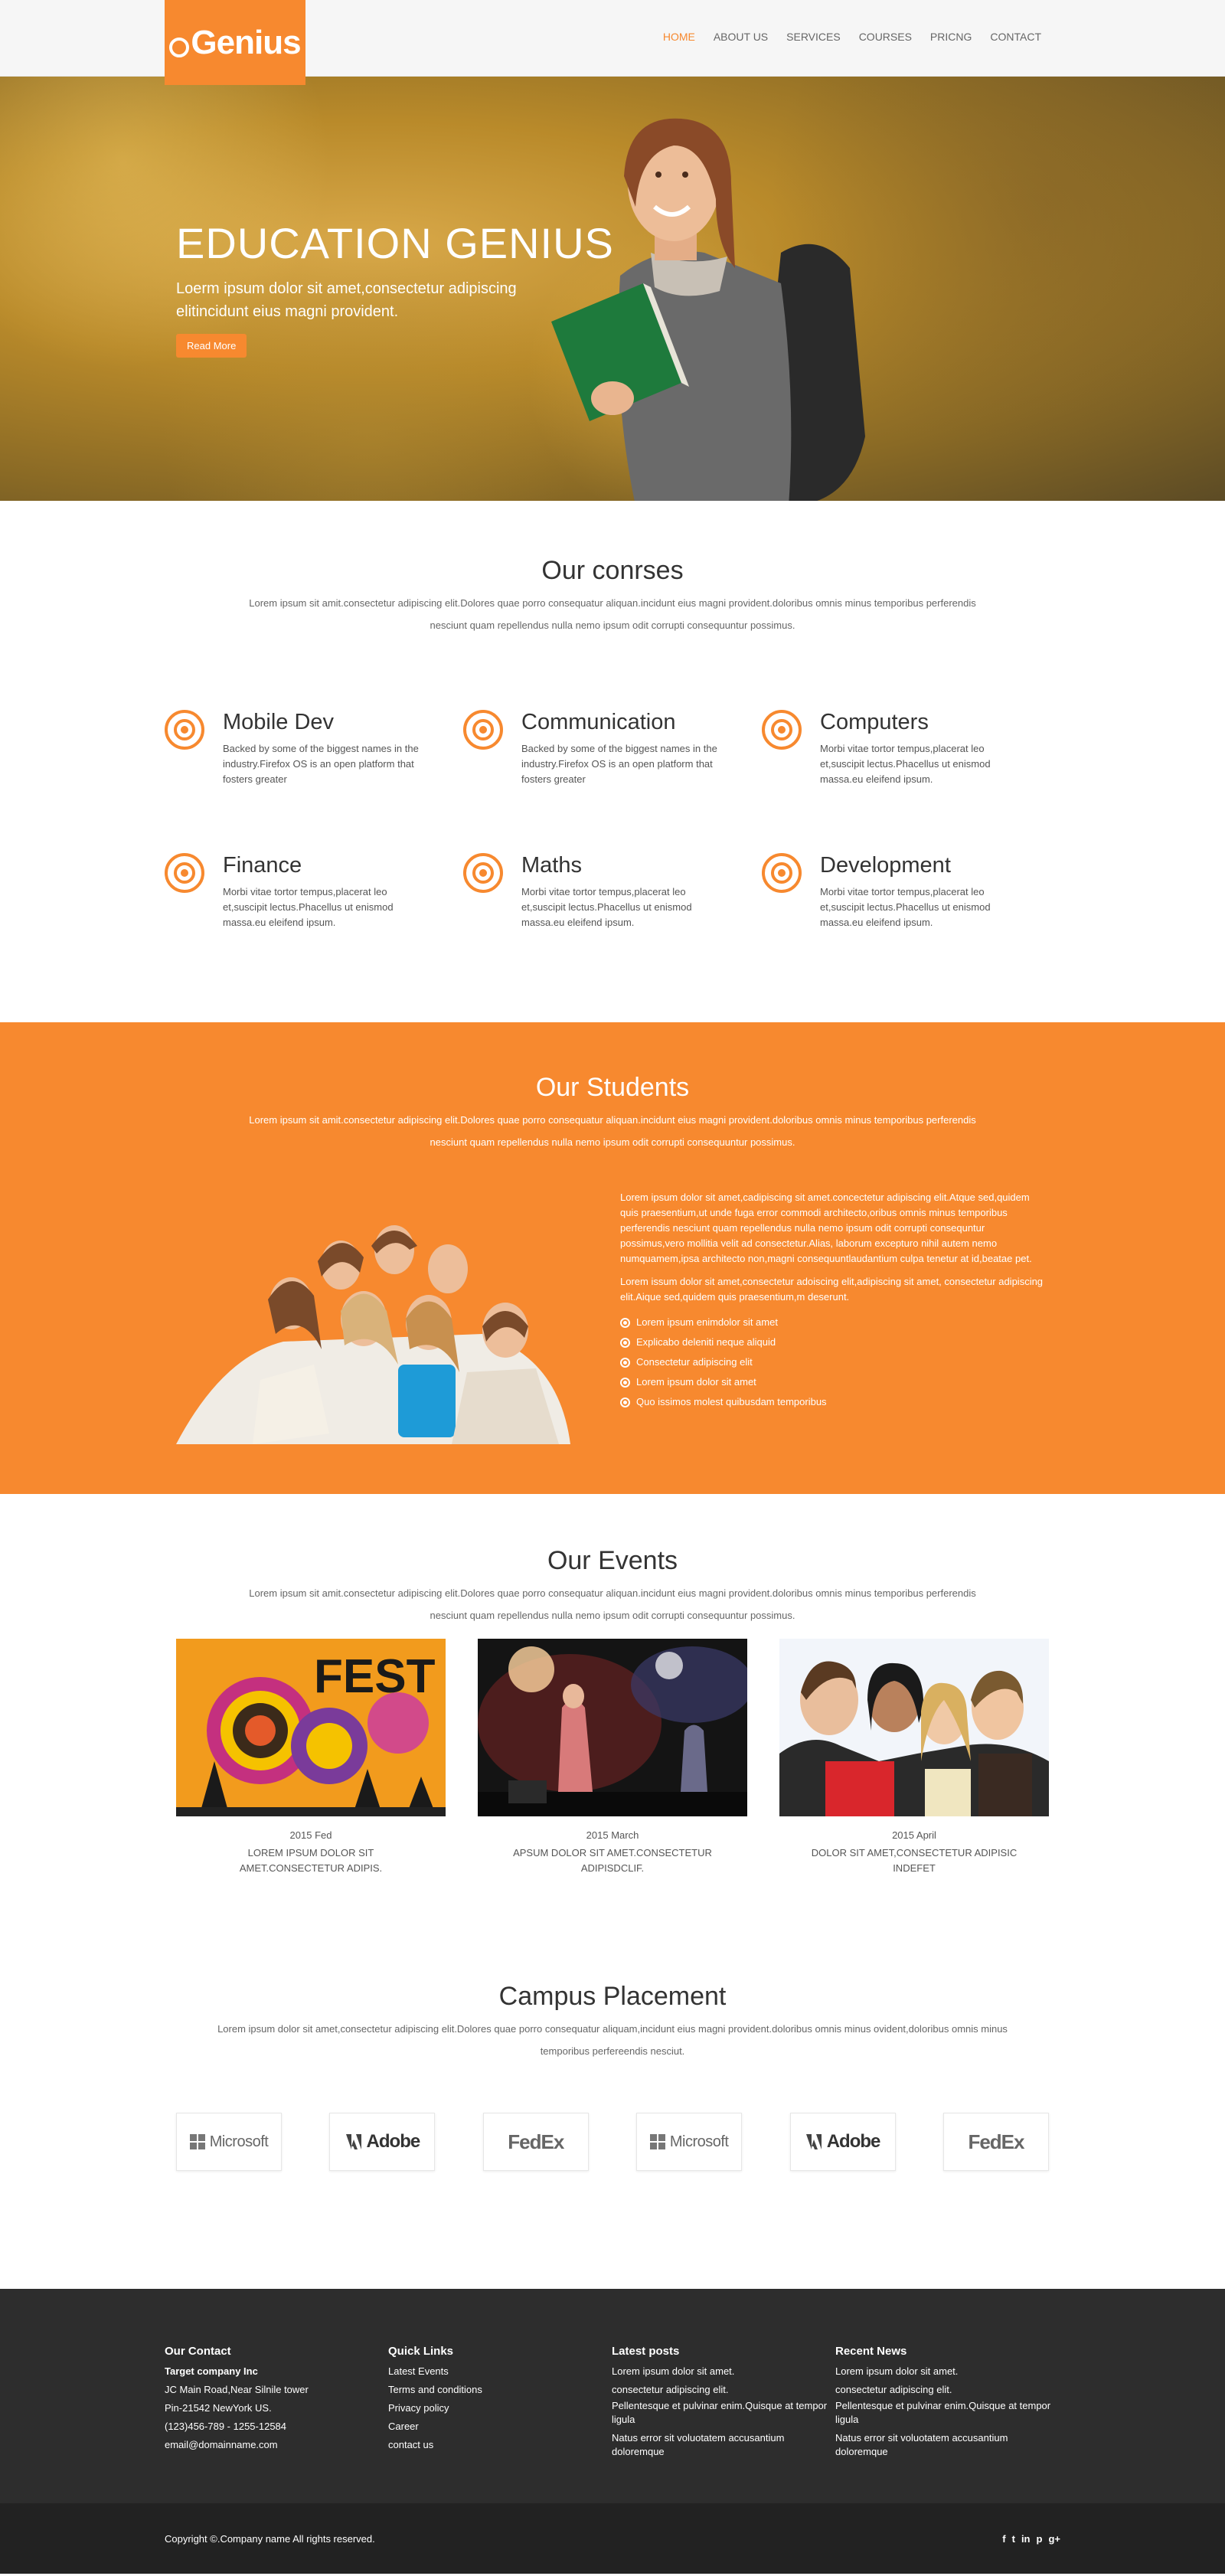 This screenshot has width=1225, height=2576. Describe the element at coordinates (1015, 37) in the screenshot. I see `nav-contact: CONTACT` at that location.